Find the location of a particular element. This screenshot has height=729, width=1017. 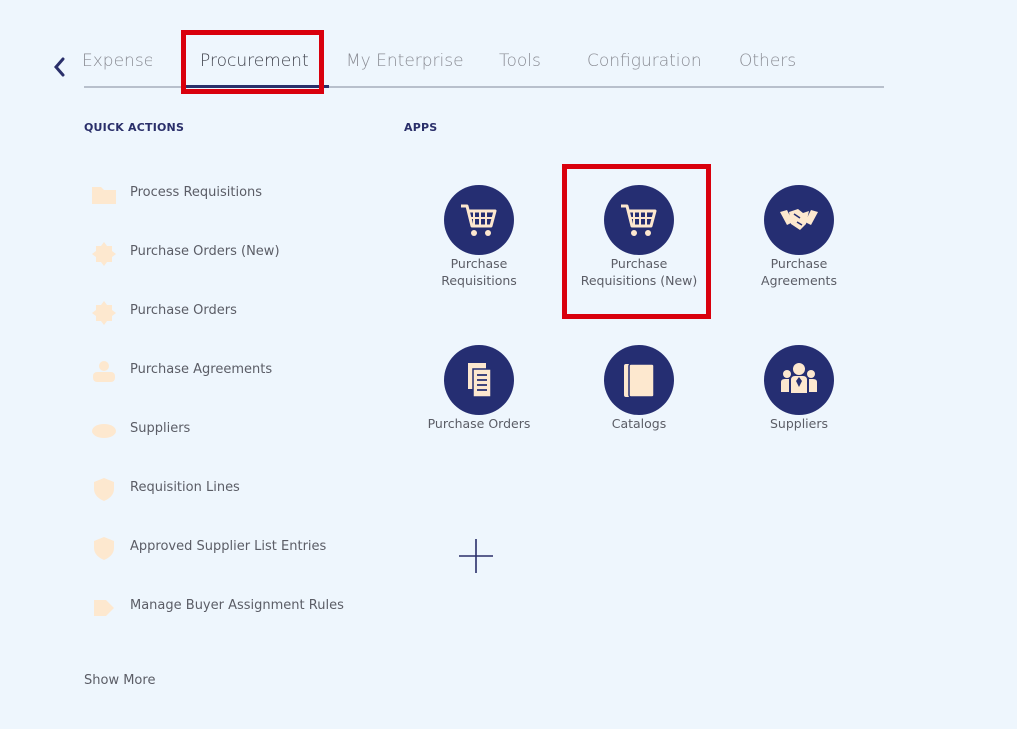

tag-icon is located at coordinates (104, 607).